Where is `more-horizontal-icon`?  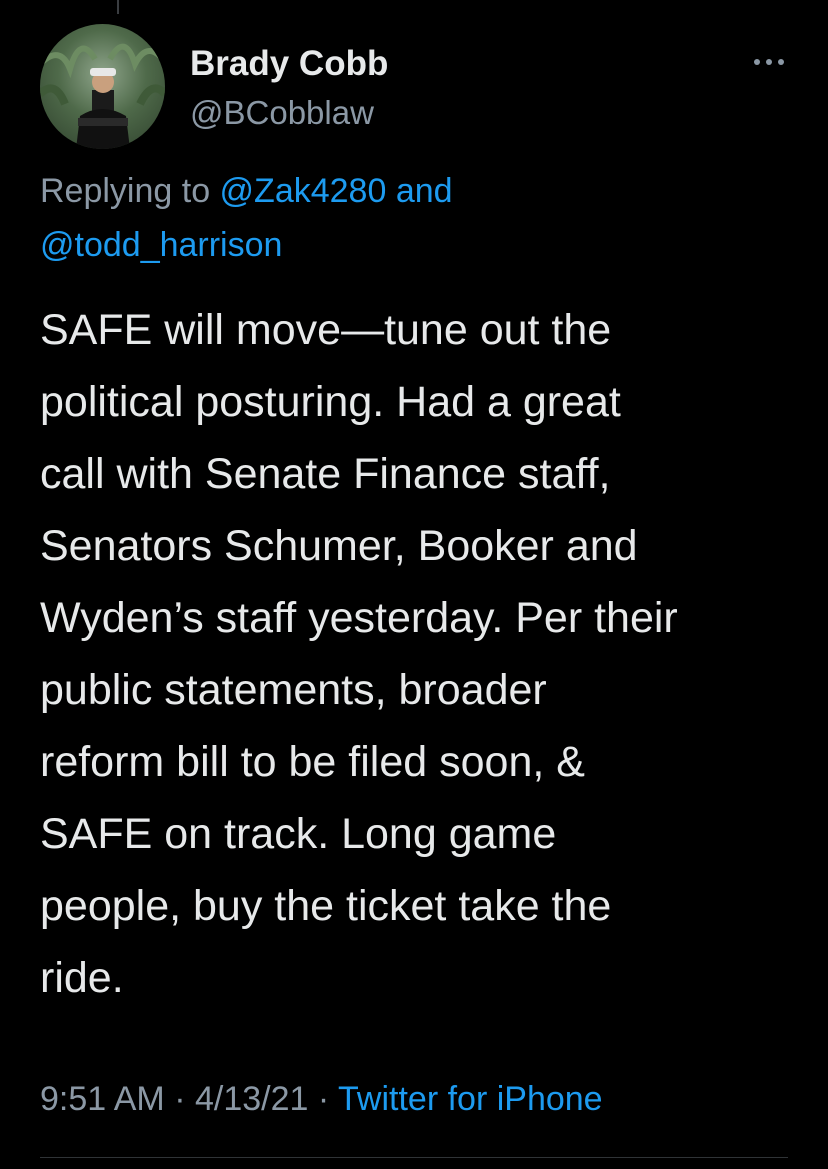
more-horizontal-icon is located at coordinates (769, 62).